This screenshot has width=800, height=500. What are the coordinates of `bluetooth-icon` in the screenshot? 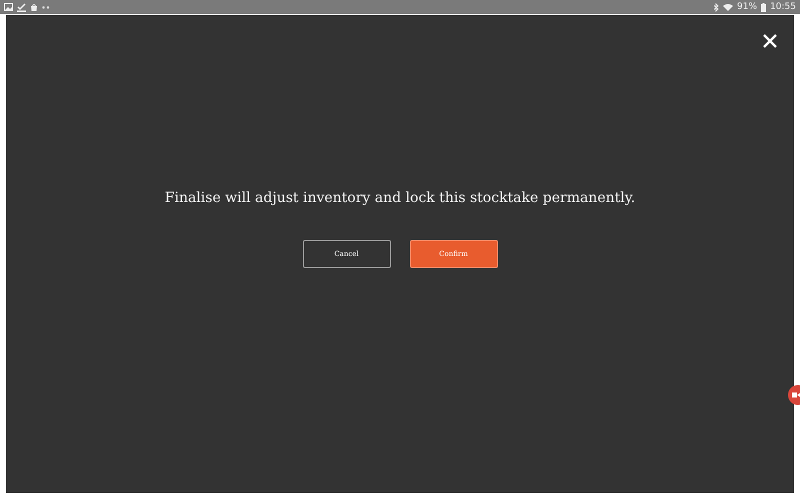 It's located at (717, 7).